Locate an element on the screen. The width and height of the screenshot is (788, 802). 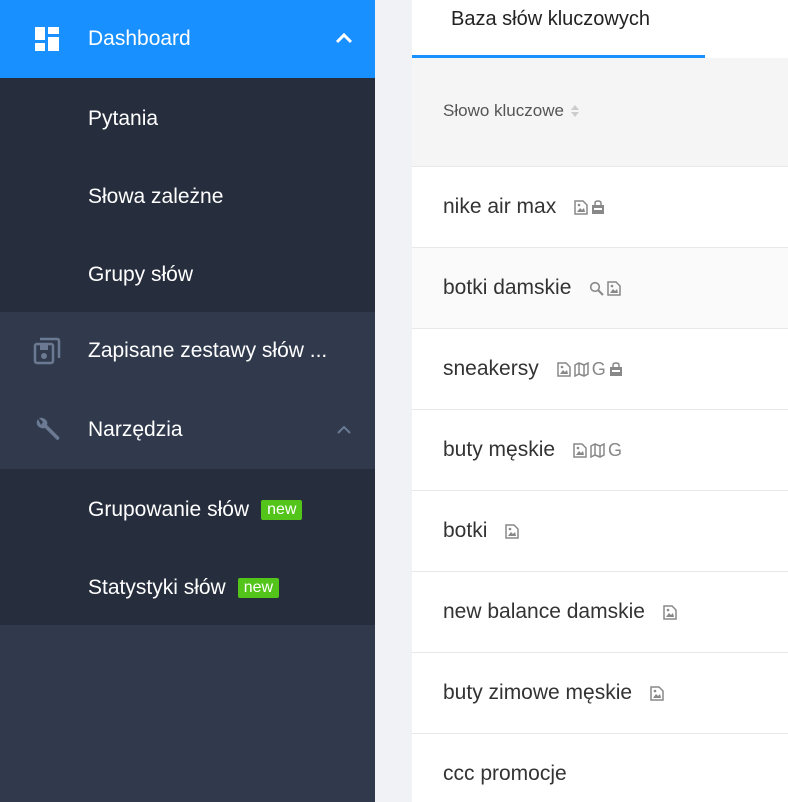
table-row: ccc promocje is located at coordinates (600, 768).